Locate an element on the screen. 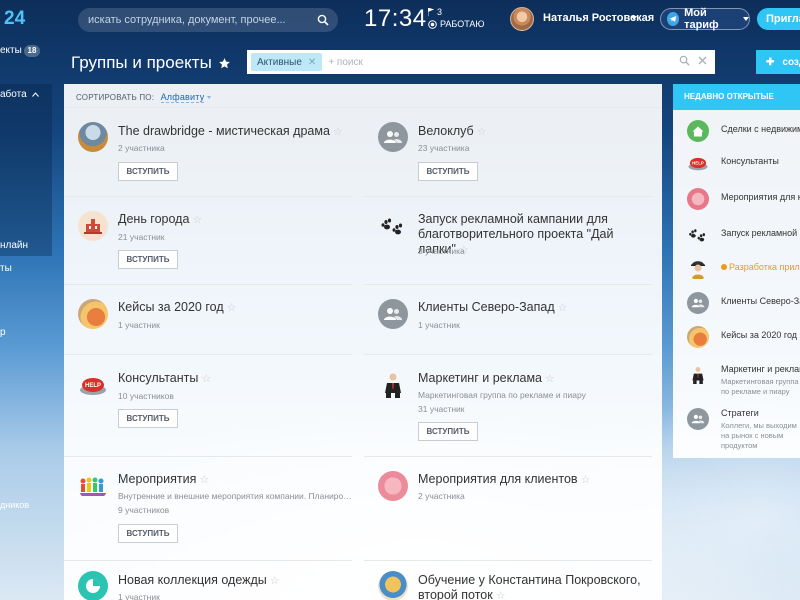 The height and width of the screenshot is (600, 800). recent-item: Сделки с недвижимостью is located at coordinates (736, 133).